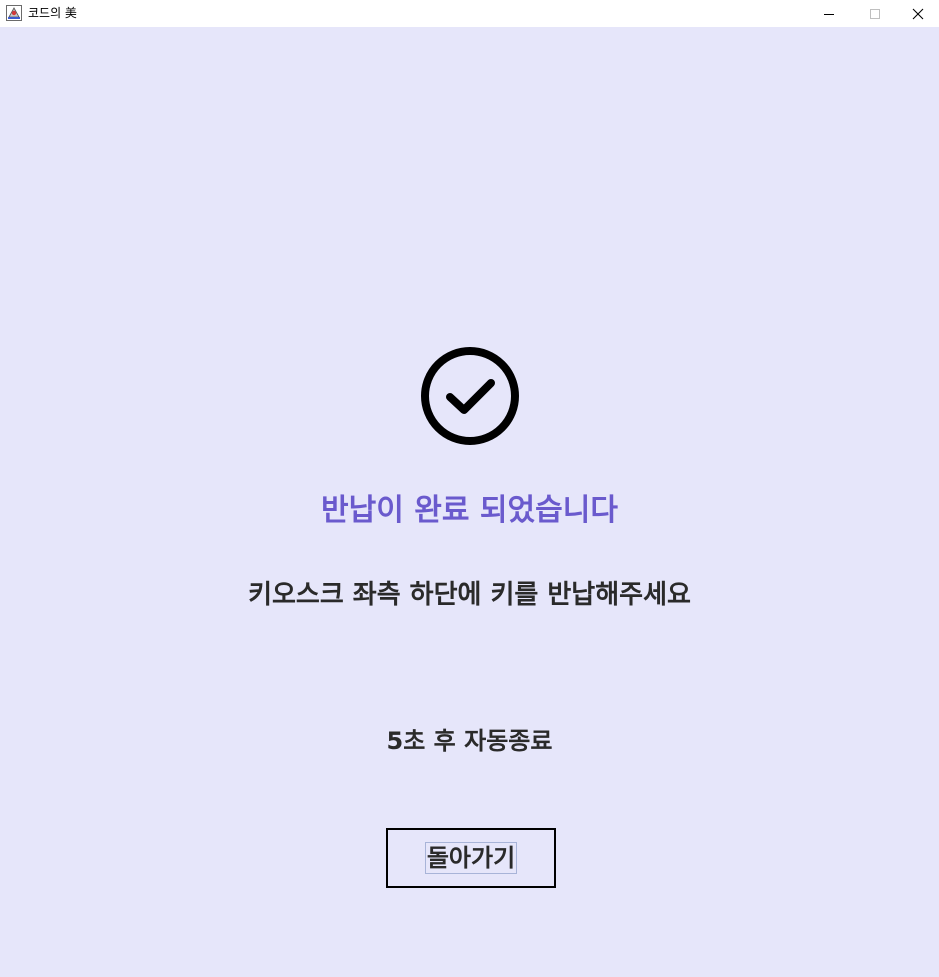  I want to click on minimize-icon, so click(829, 14).